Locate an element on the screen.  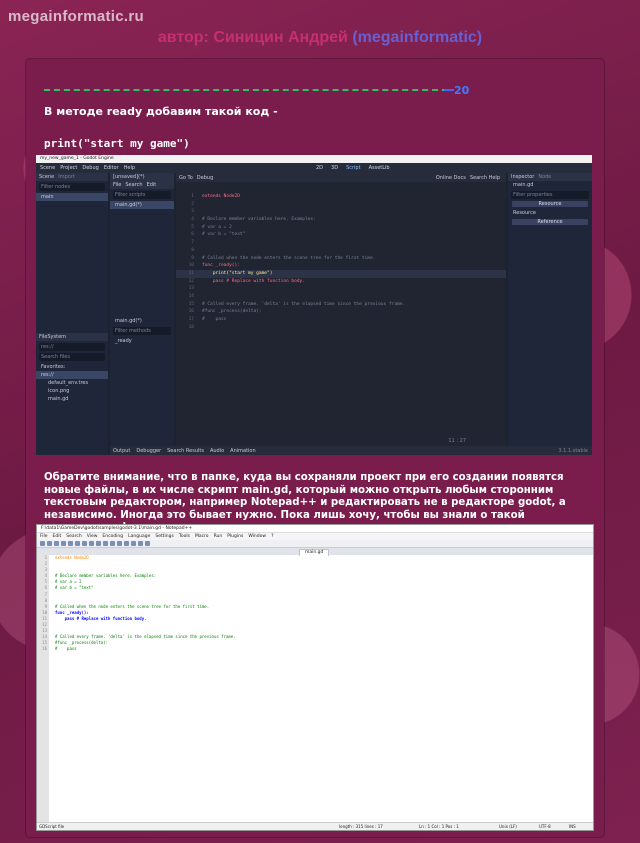
menu-help: Help is located at coordinates (129, 168).